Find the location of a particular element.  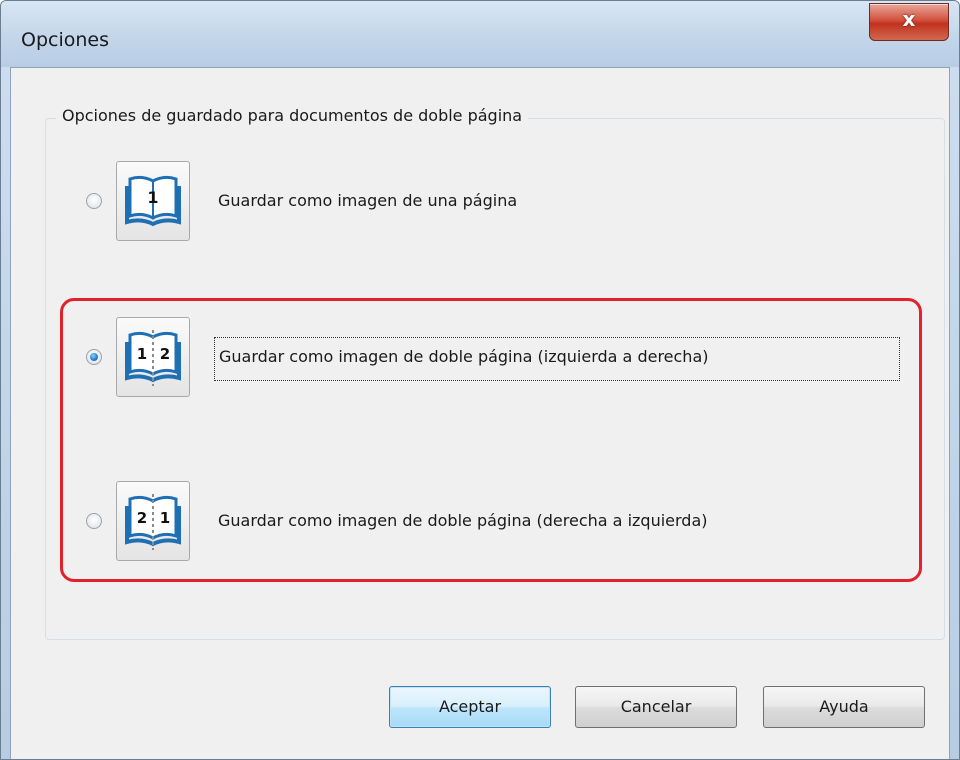

book-digit: 1 is located at coordinates (152, 197).